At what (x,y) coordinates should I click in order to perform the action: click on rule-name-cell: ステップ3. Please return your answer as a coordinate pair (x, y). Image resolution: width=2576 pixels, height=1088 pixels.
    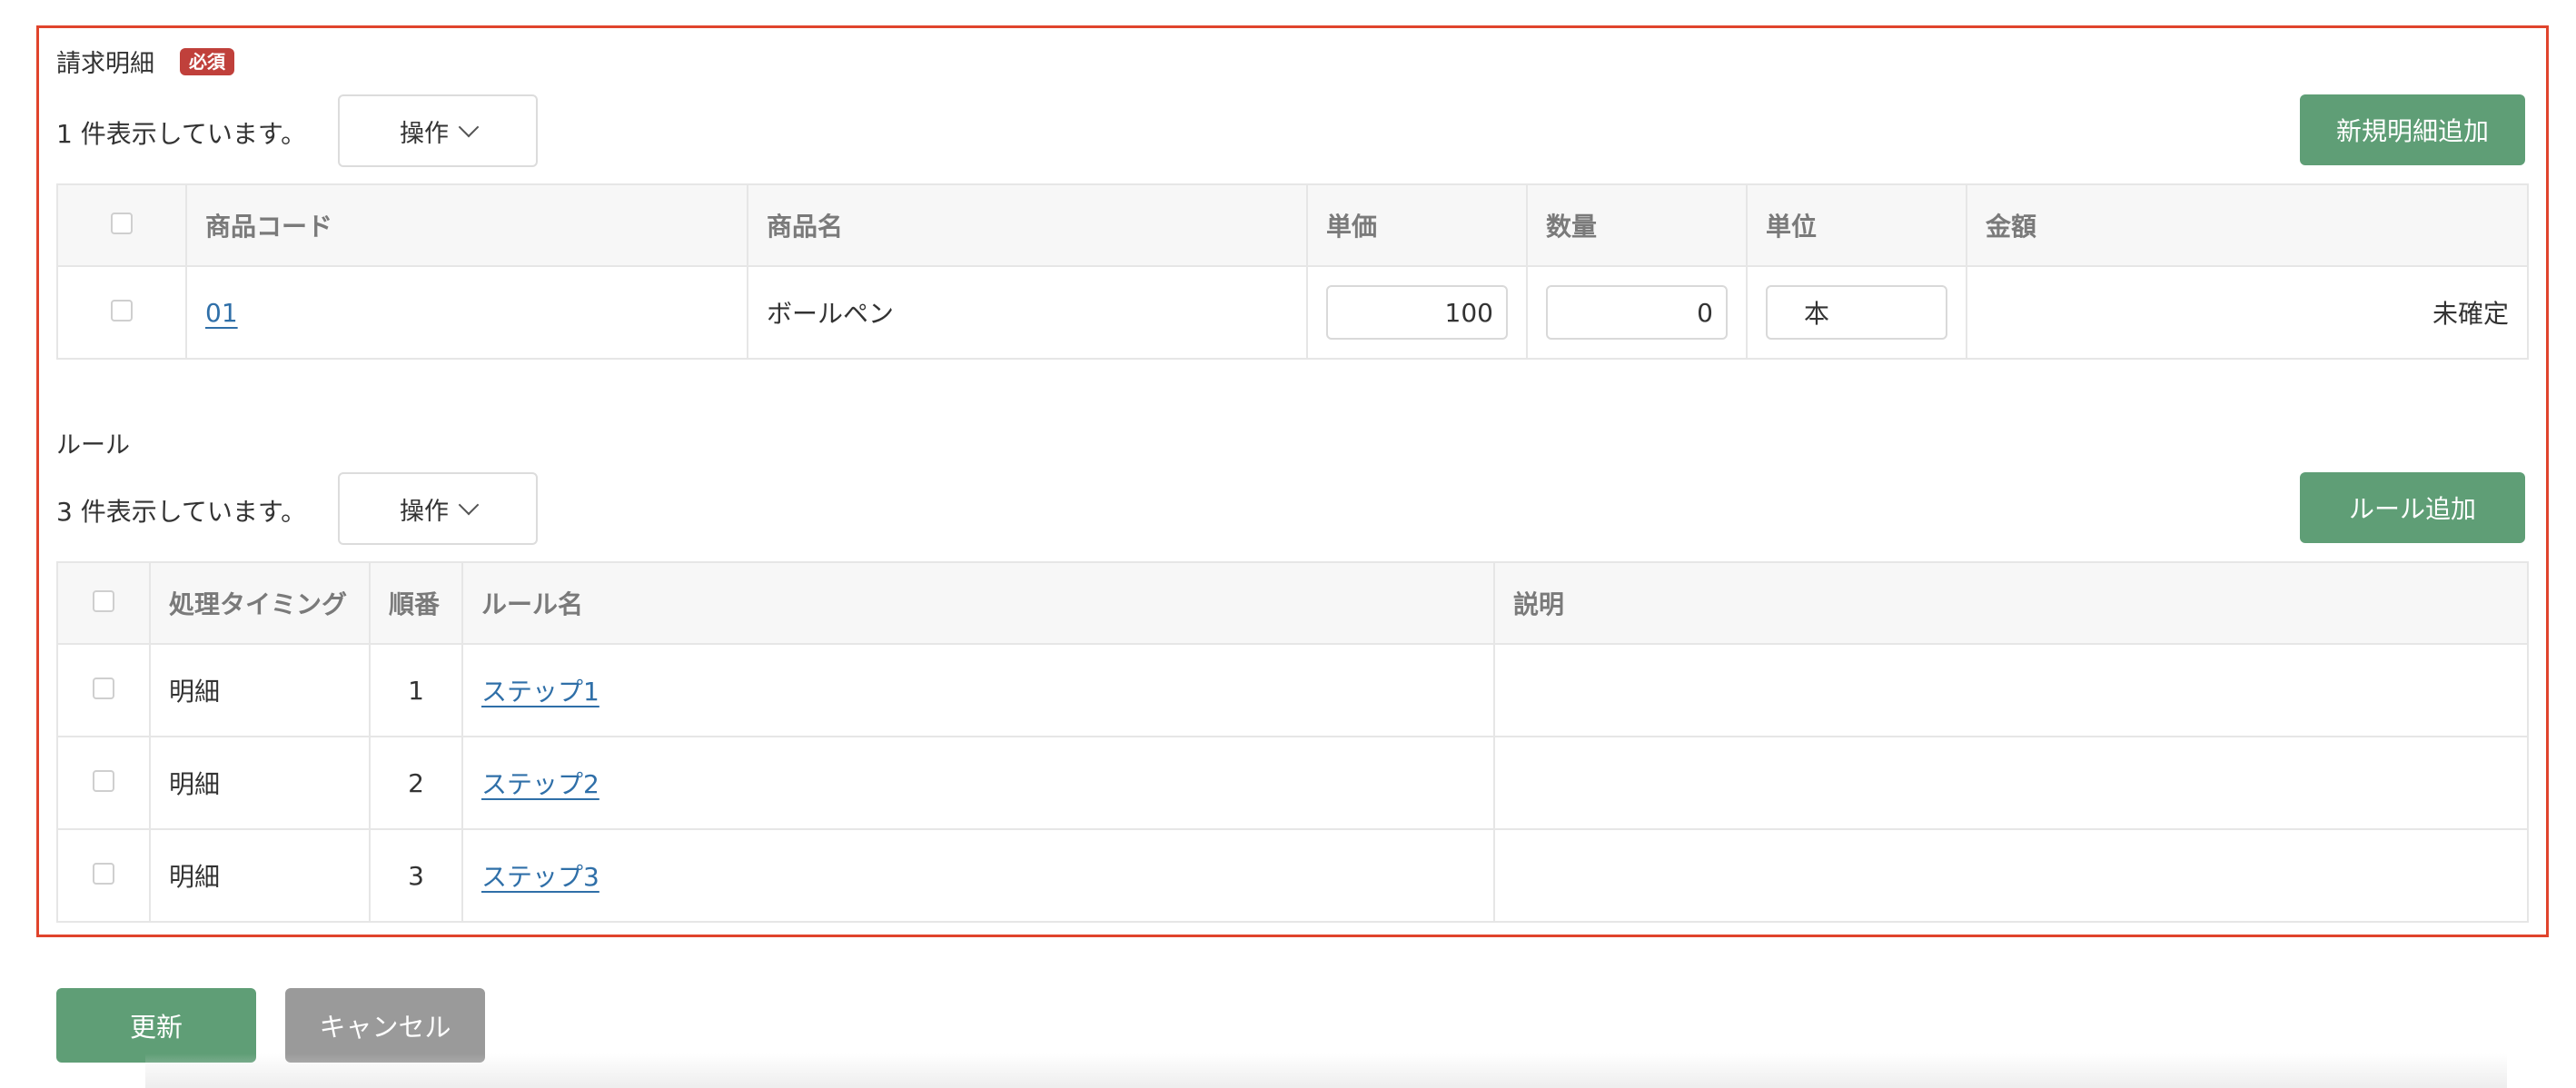
    Looking at the image, I should click on (978, 875).